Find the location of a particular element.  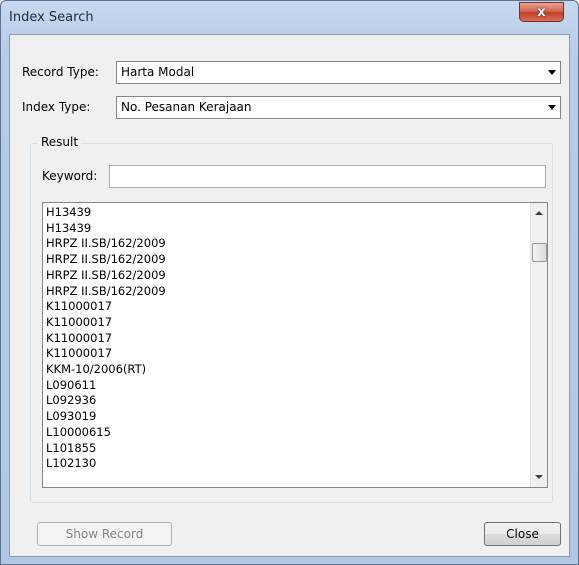

close-icon: x is located at coordinates (541, 12).